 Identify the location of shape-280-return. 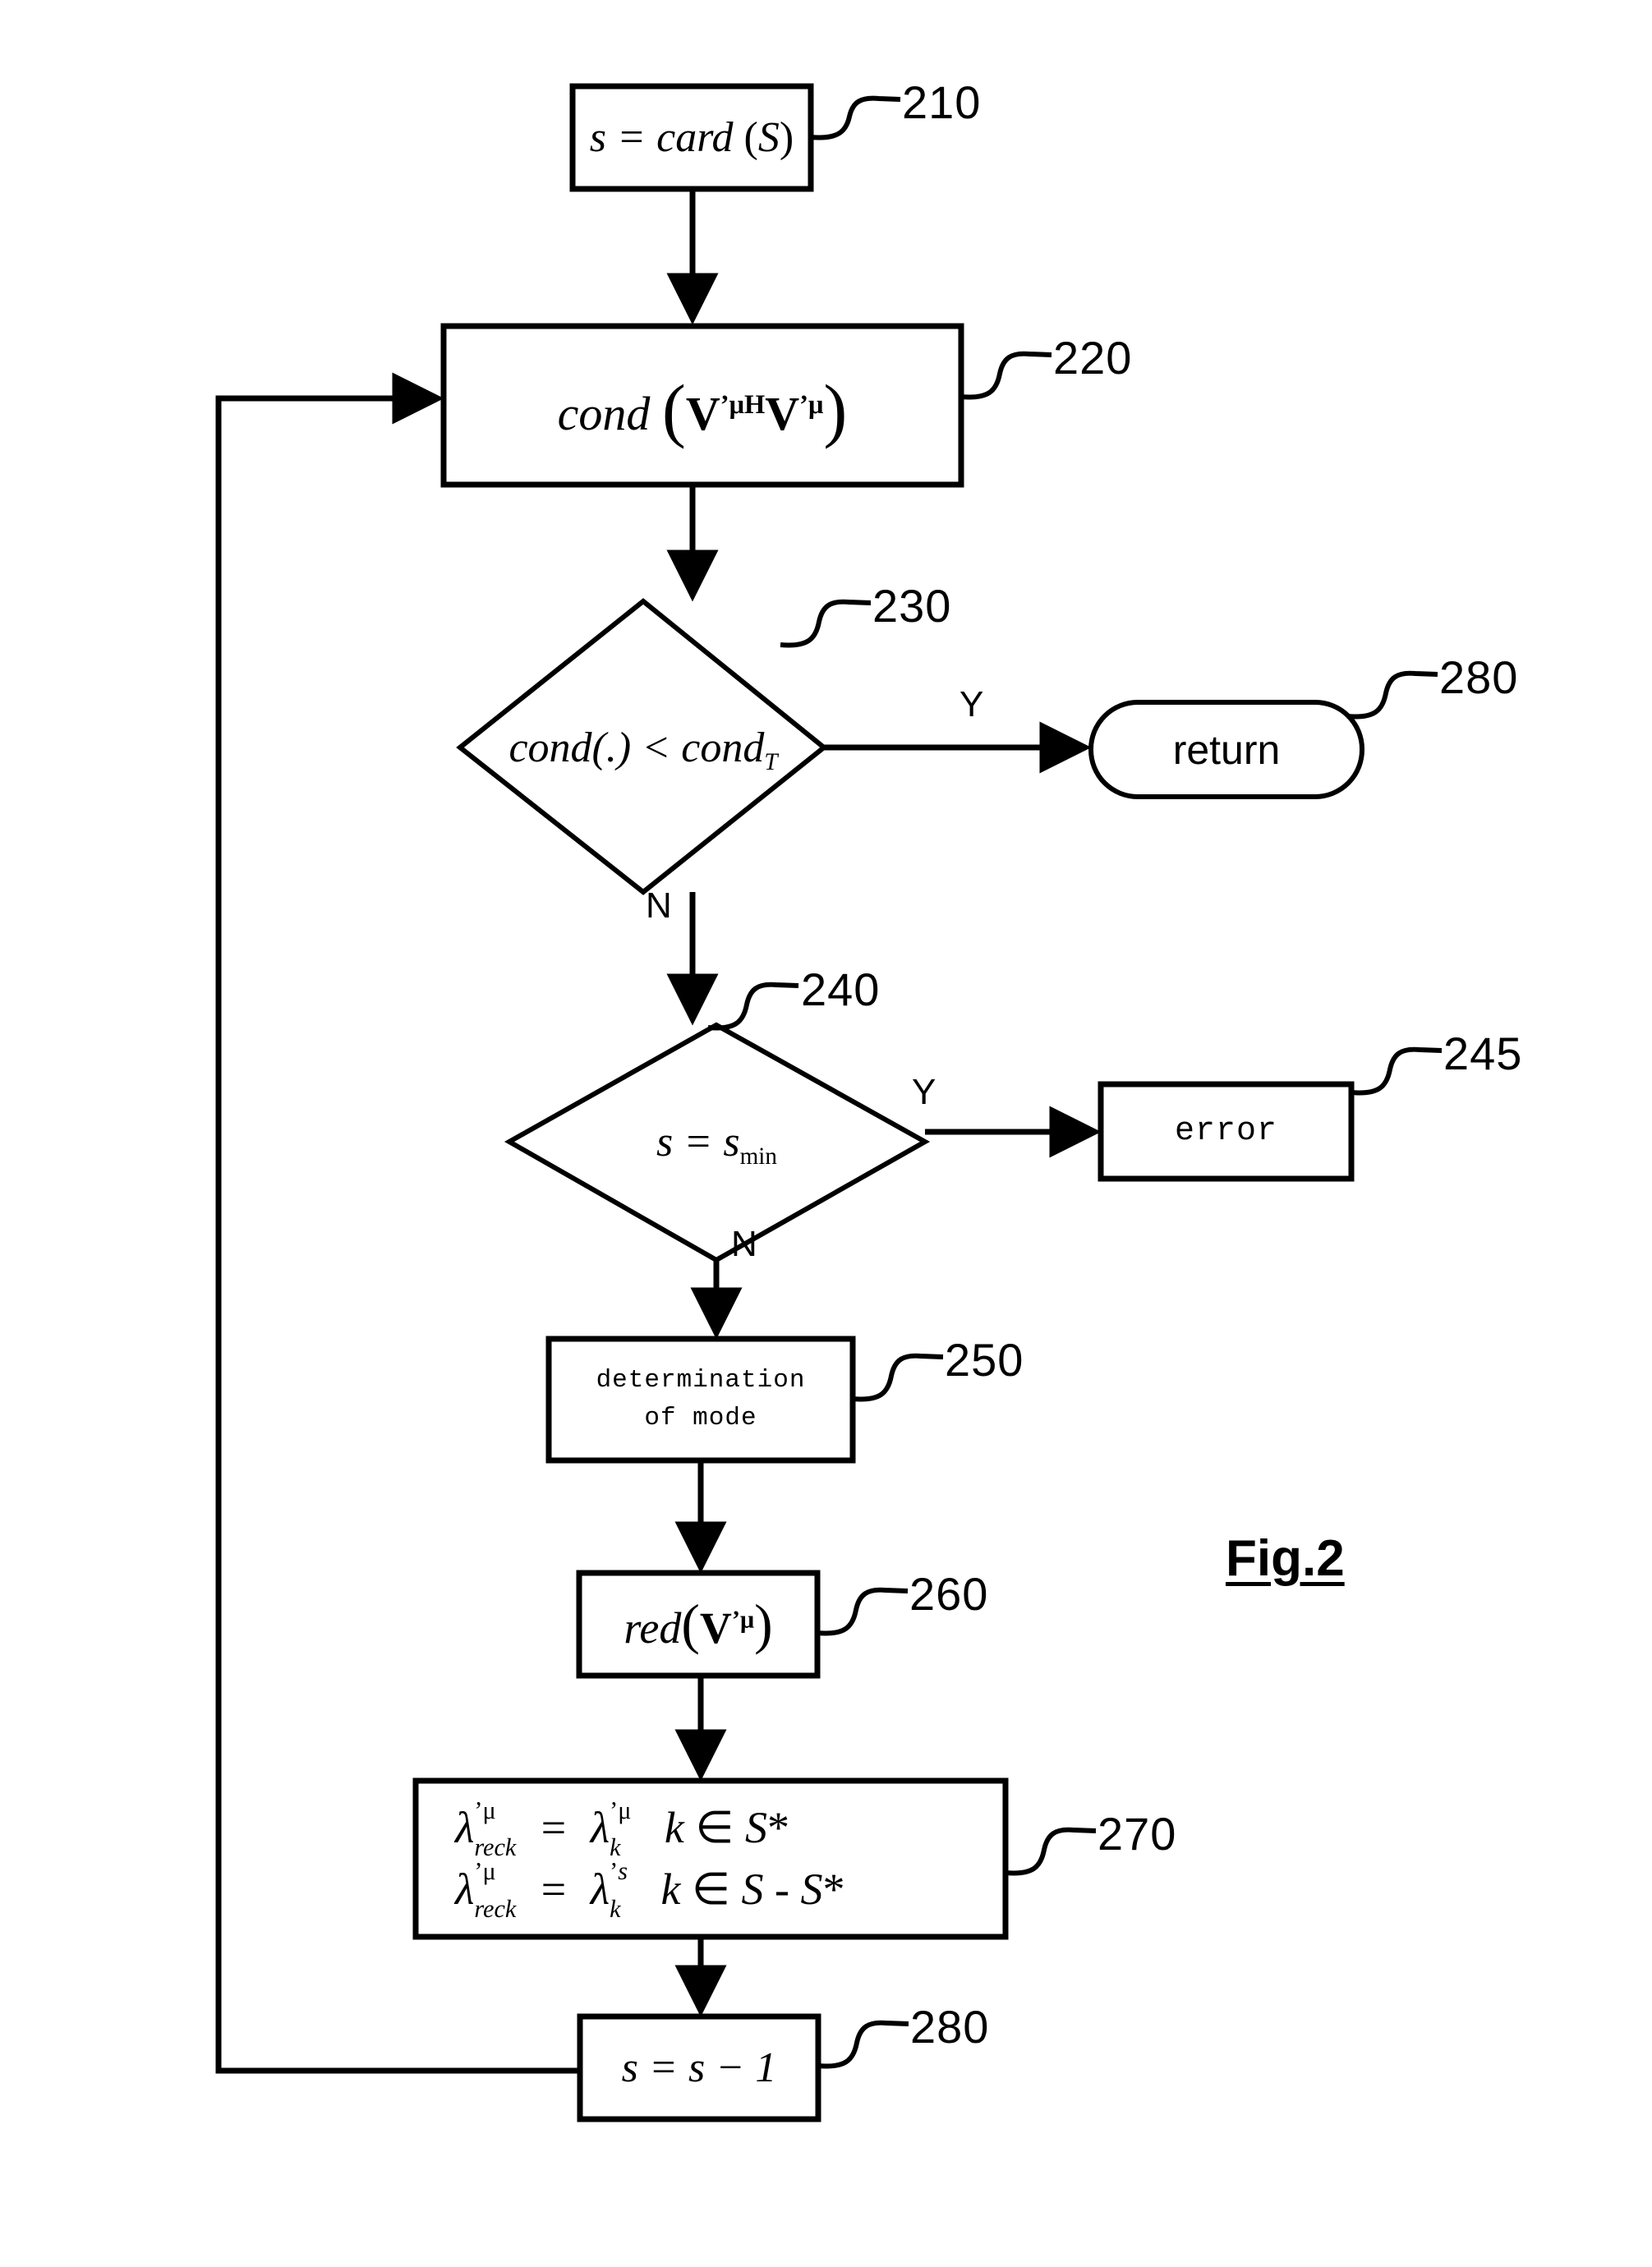
(1226, 749).